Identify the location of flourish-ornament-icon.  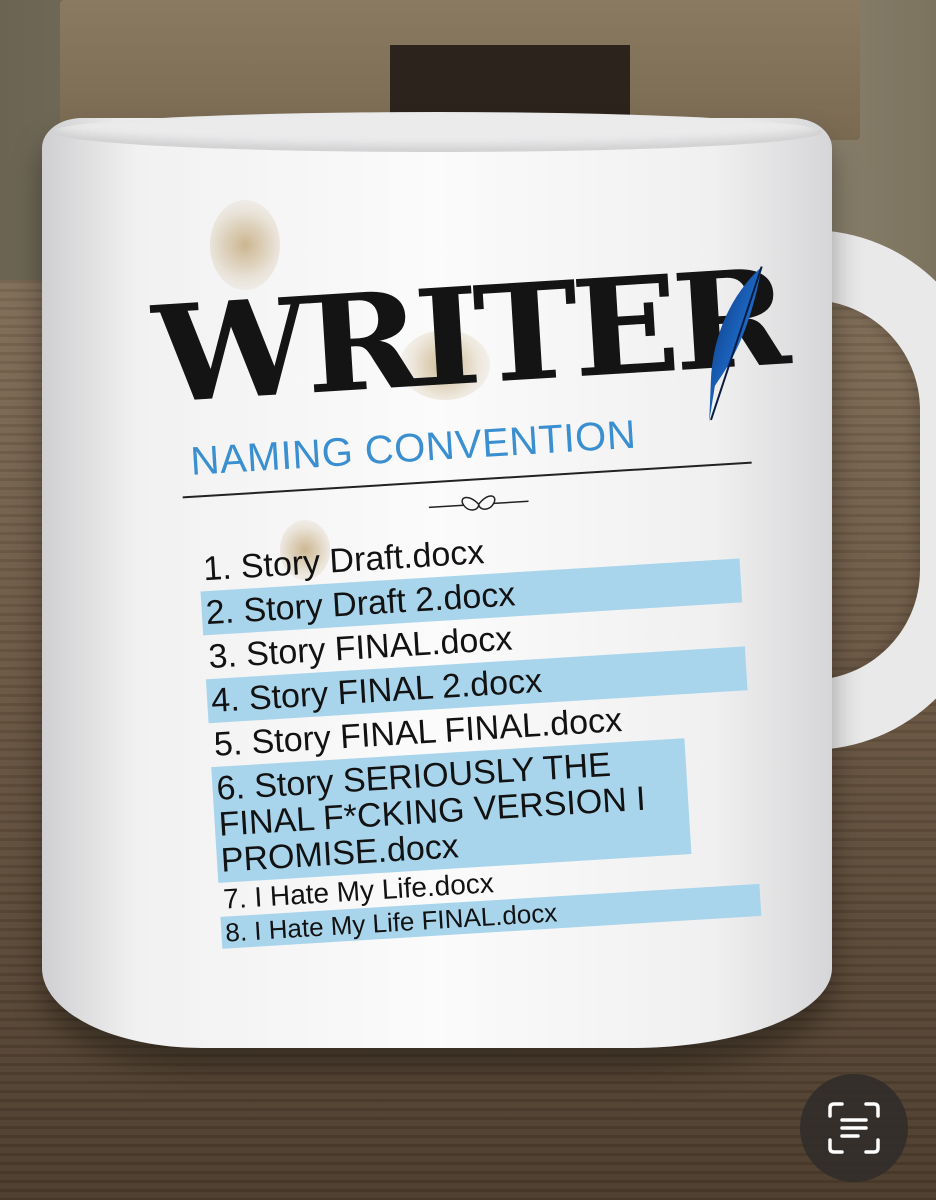
(478, 503).